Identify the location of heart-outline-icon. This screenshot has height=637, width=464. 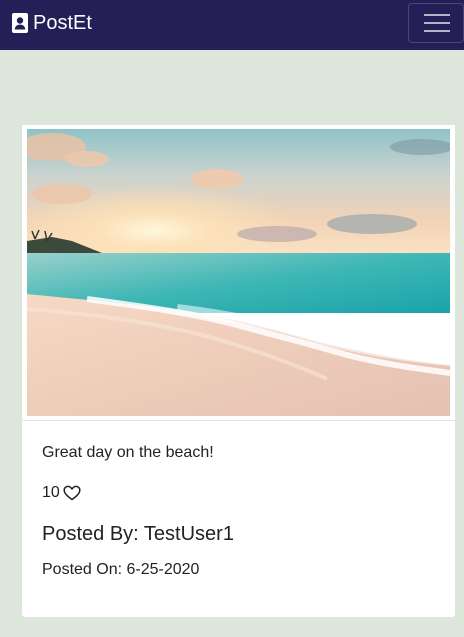
(72, 493).